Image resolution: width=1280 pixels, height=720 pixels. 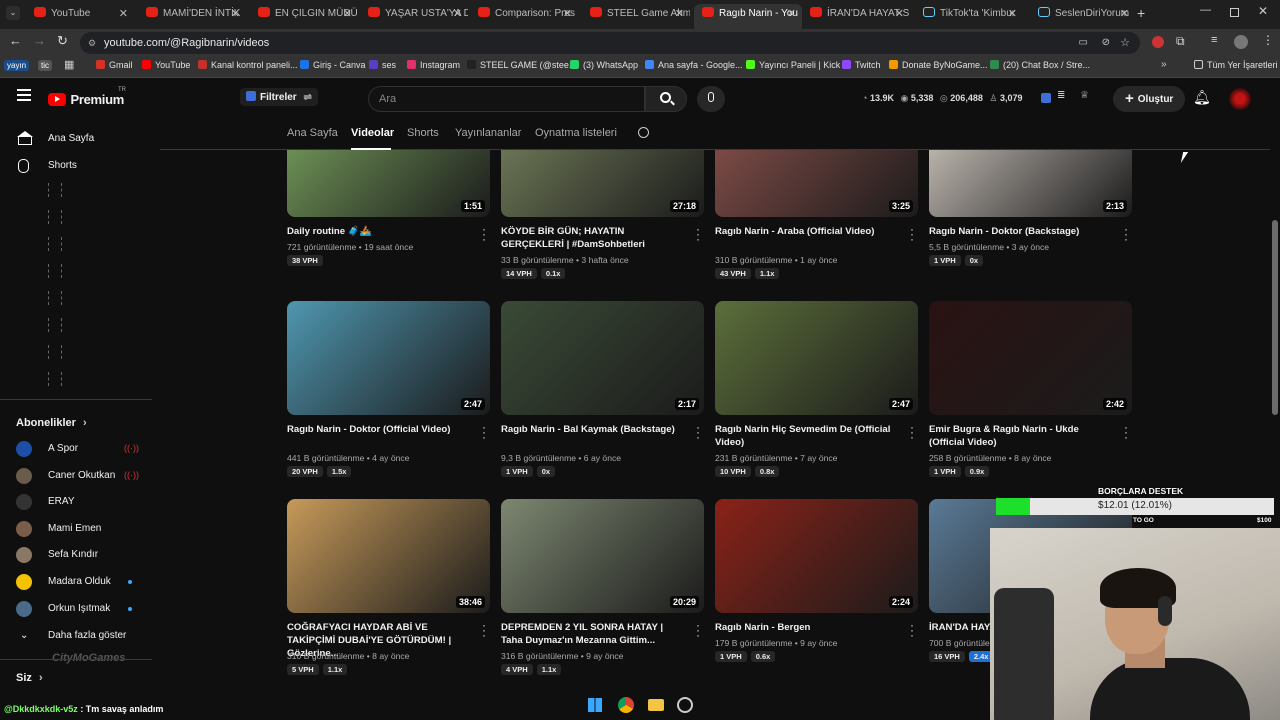 I want to click on sidebar-item-subscription: A Spor, so click(x=63, y=448).